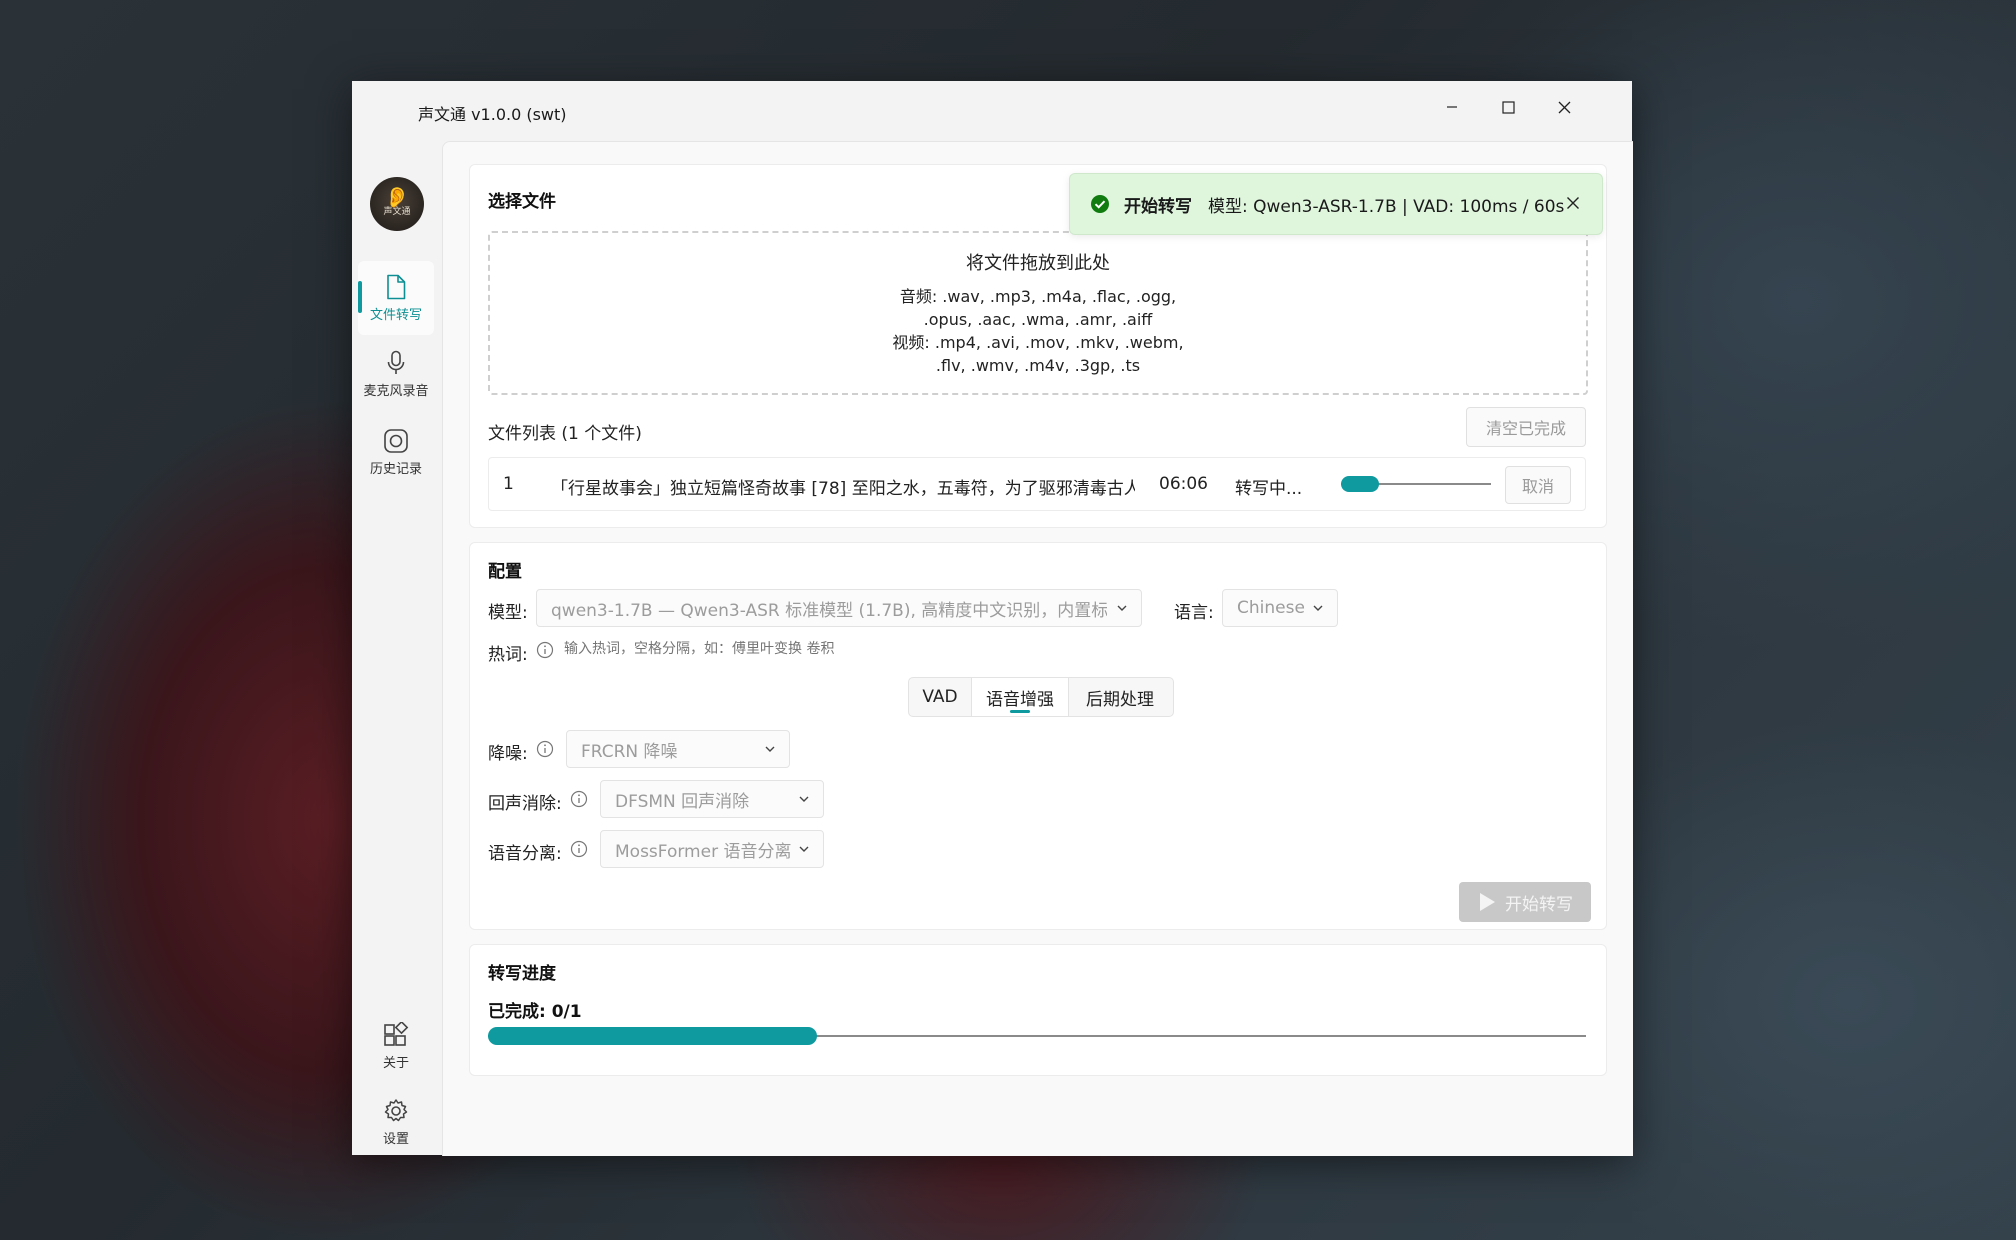 This screenshot has width=2016, height=1240. I want to click on hotwords-input, so click(844, 649).